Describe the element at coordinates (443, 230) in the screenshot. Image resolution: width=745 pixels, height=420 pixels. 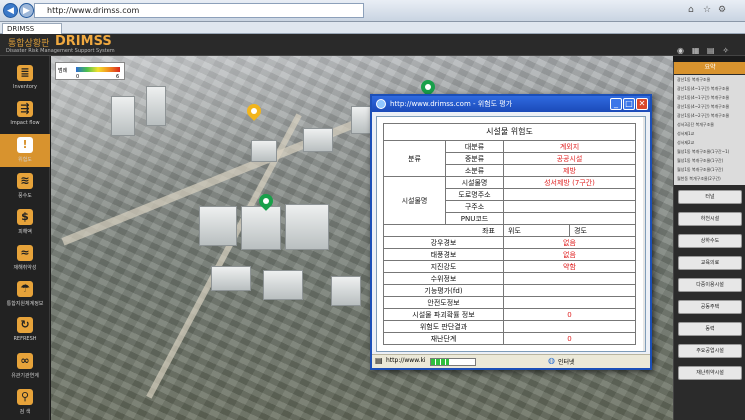
I see `coord-label: 좌표` at that location.